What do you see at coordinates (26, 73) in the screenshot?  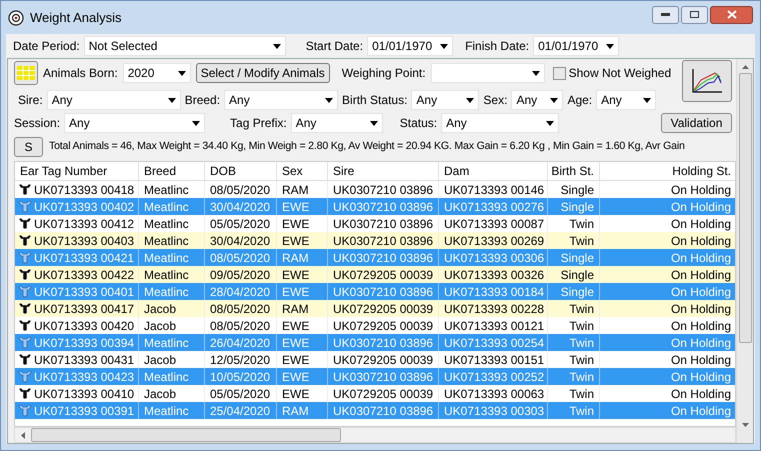 I see `grid-view-button` at bounding box center [26, 73].